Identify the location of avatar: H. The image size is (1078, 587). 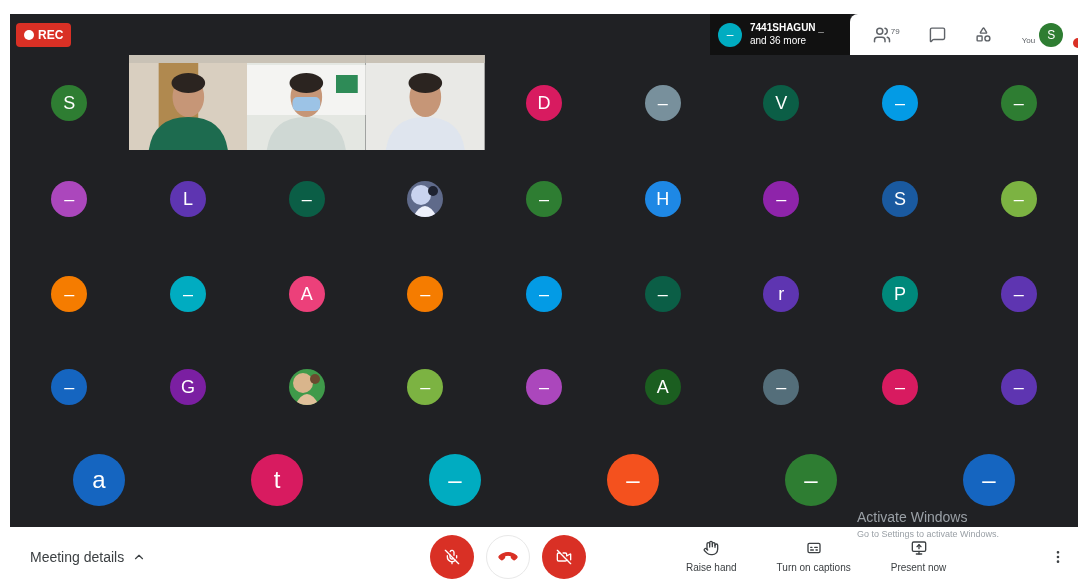
(662, 199).